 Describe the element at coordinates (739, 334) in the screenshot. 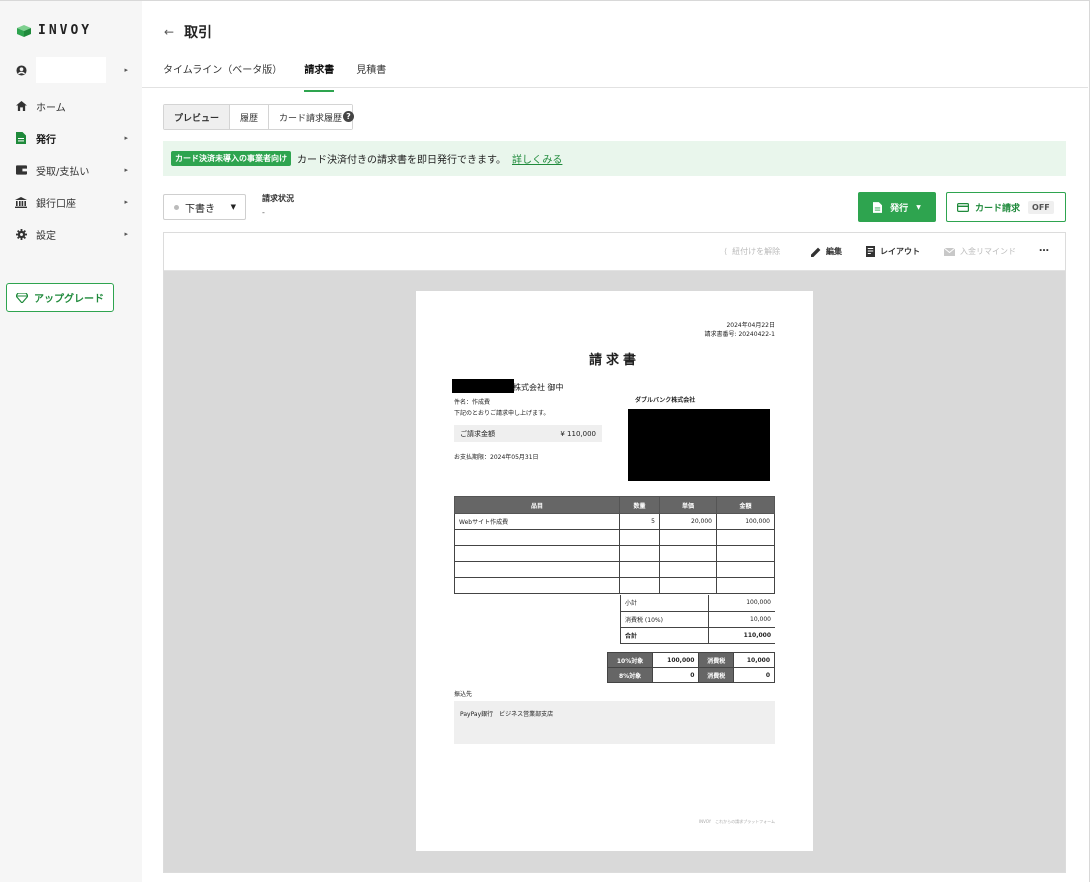

I see `invoice-number: 請求書番号: 20240422-1` at that location.